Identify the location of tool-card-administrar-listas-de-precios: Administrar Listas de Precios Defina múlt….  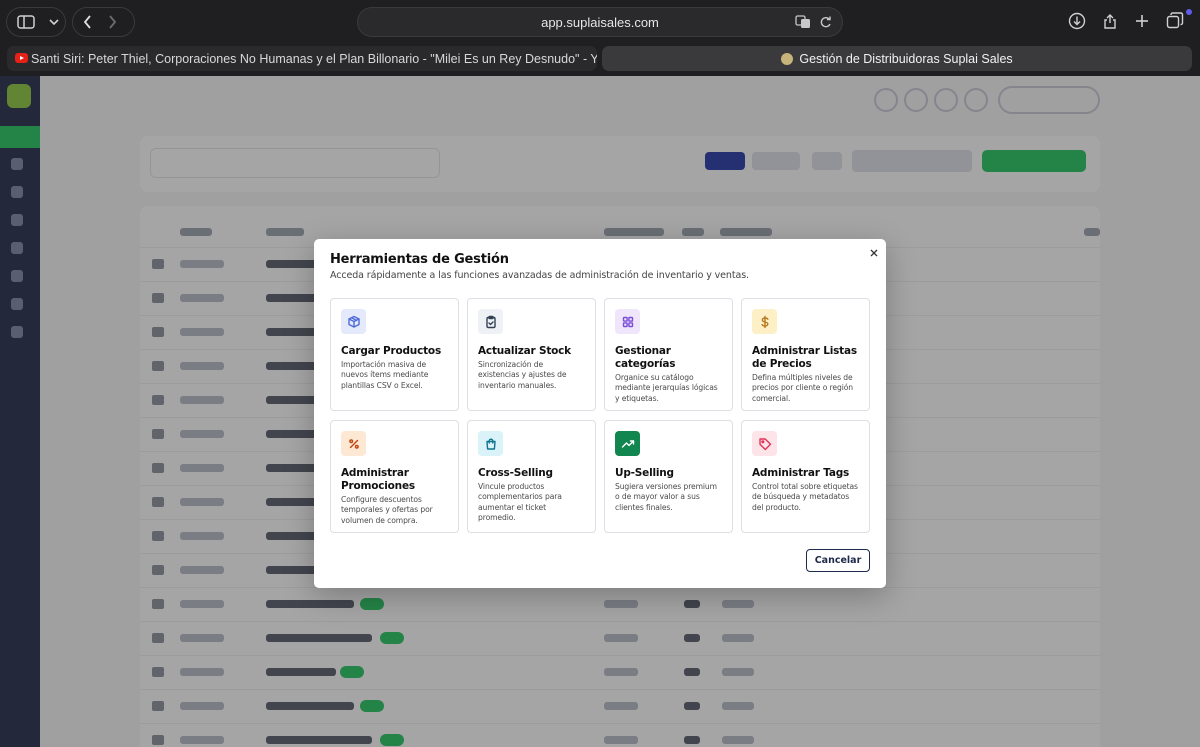
(805, 354).